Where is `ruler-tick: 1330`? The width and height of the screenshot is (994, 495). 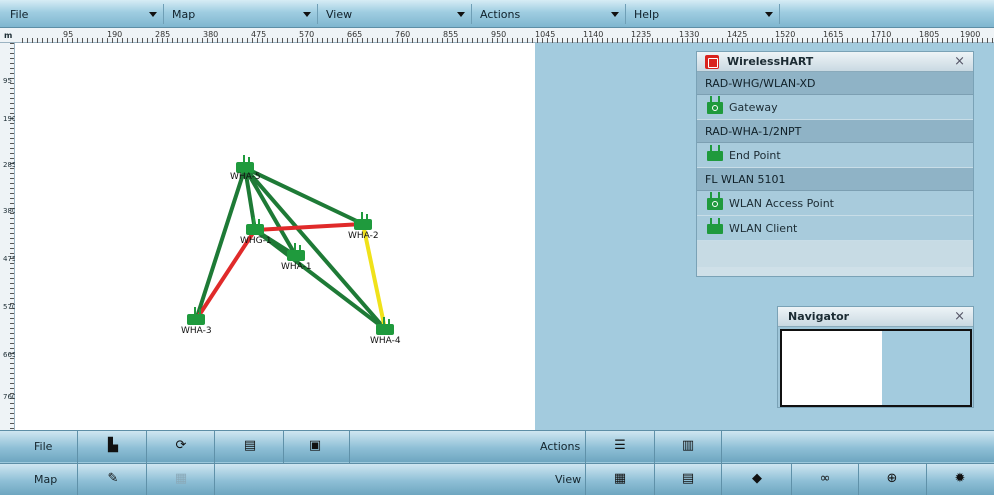 ruler-tick: 1330 is located at coordinates (689, 34).